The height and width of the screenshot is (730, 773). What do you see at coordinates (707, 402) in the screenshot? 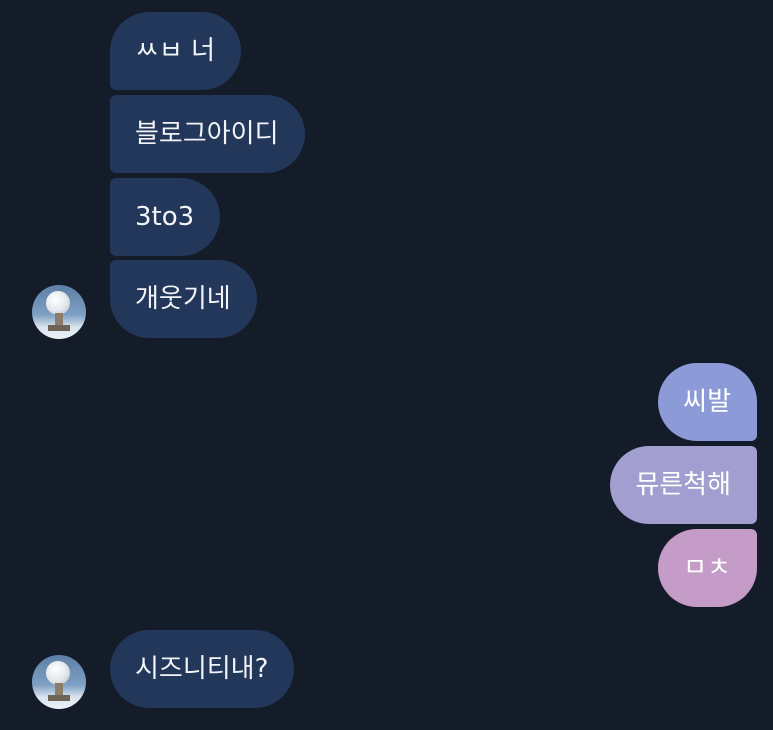
I see `outgoing-message-bubble: 씨발` at bounding box center [707, 402].